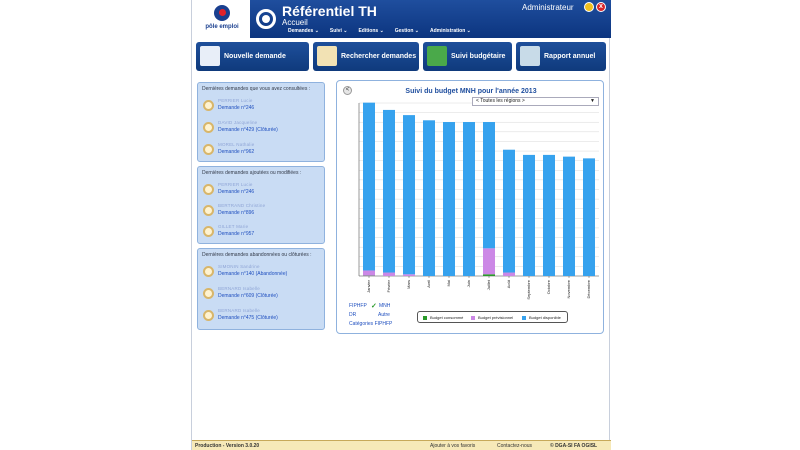  I want to click on region-select-value: < Toutes les régions >, so click(500, 101).